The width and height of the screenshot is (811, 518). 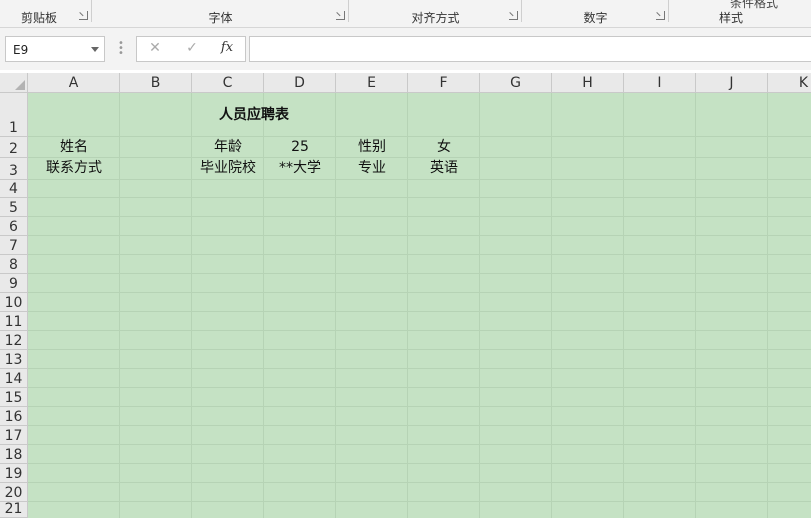 I want to click on row-number: 5, so click(x=13, y=208).